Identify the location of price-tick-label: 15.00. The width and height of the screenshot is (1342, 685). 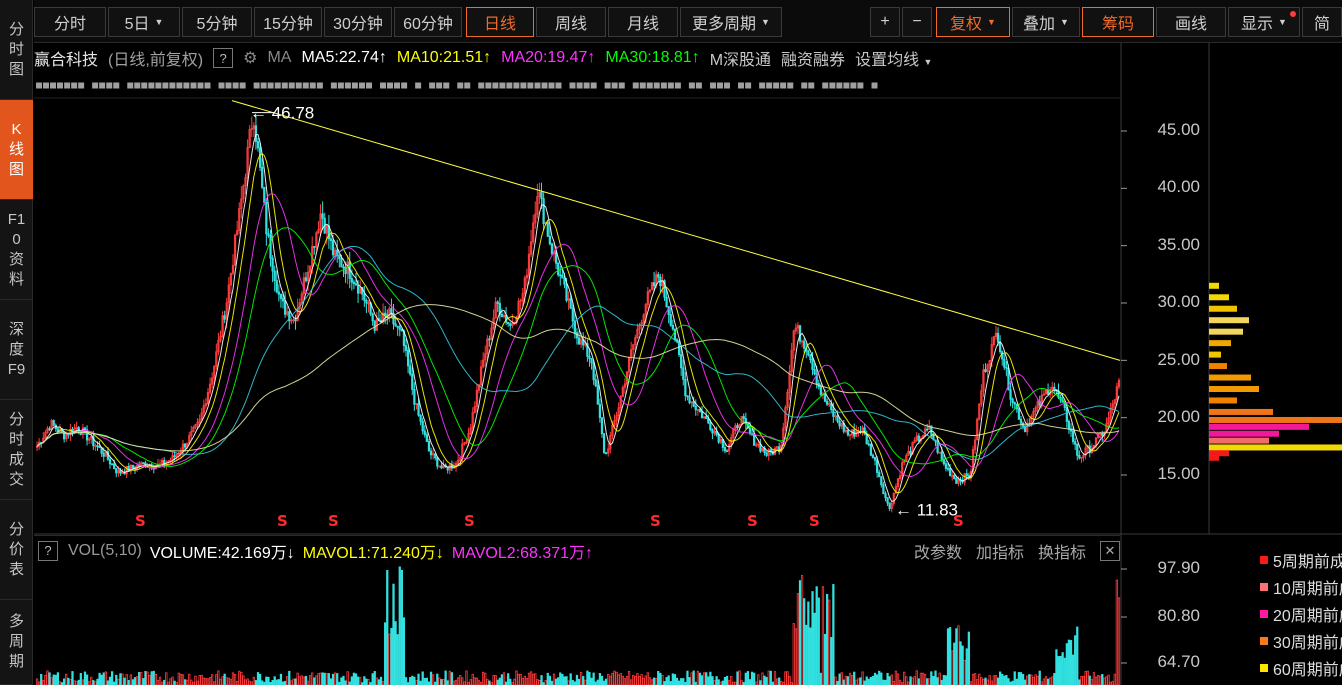
(1178, 473).